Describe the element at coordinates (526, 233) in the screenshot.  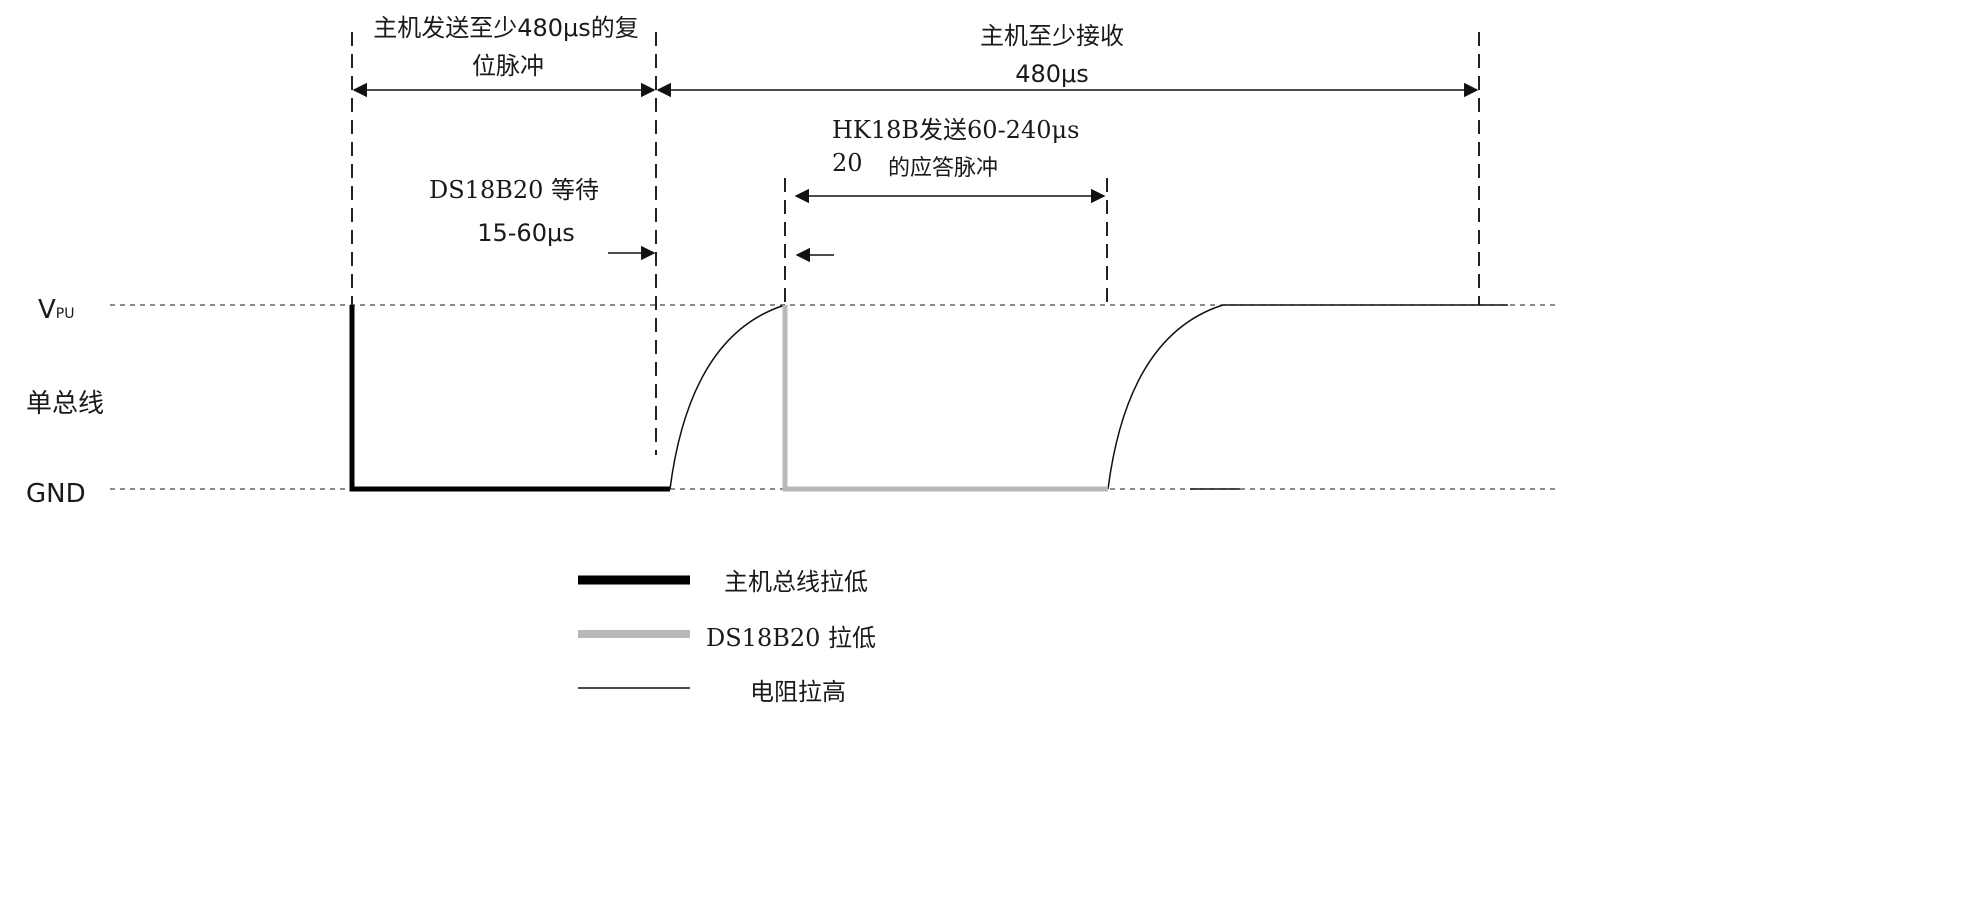
I see `wait-label-2: 15-60μs` at that location.